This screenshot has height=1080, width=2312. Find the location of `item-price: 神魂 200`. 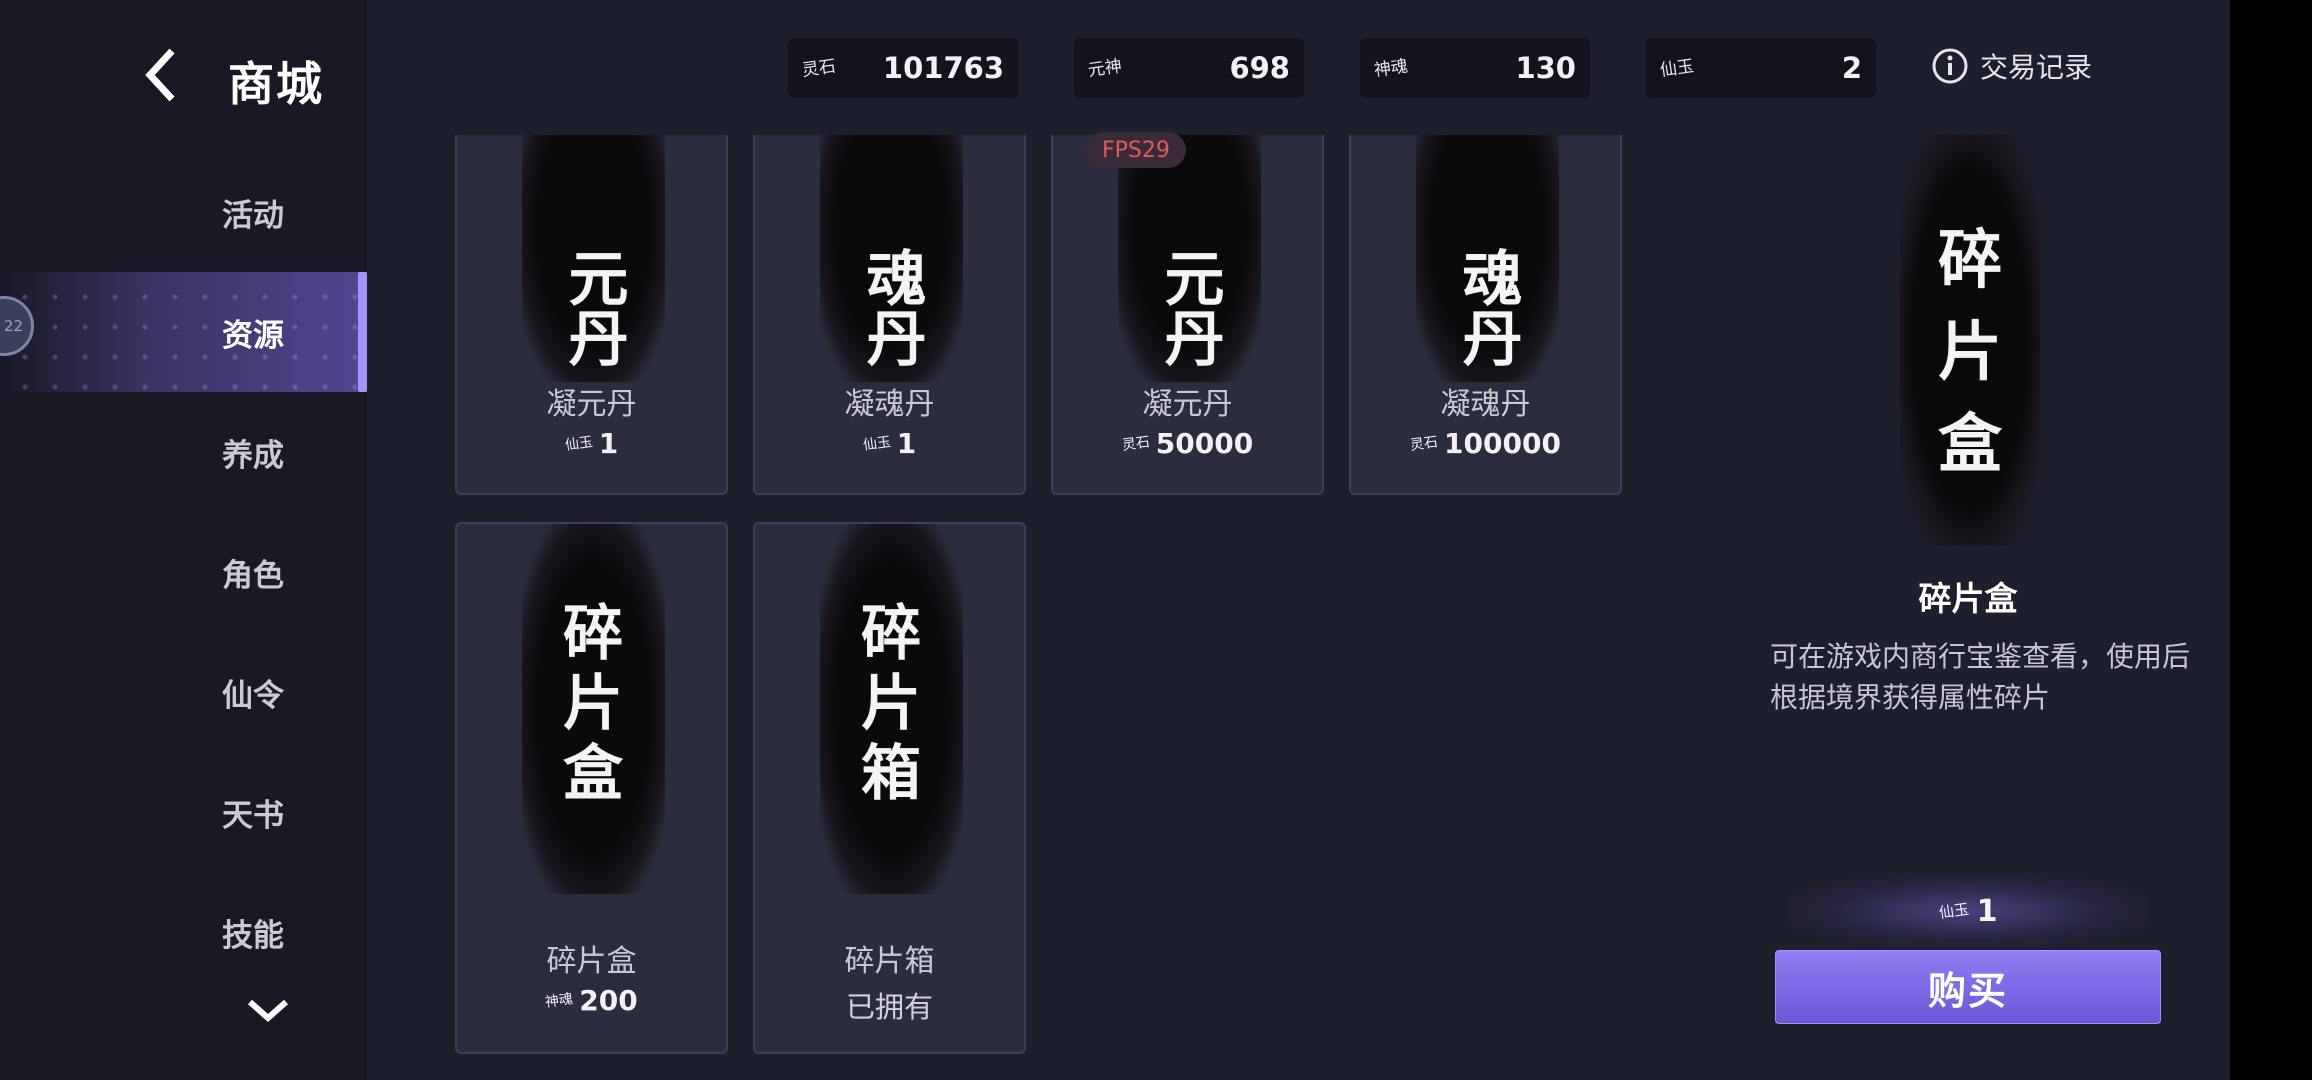

item-price: 神魂 200 is located at coordinates (591, 1000).